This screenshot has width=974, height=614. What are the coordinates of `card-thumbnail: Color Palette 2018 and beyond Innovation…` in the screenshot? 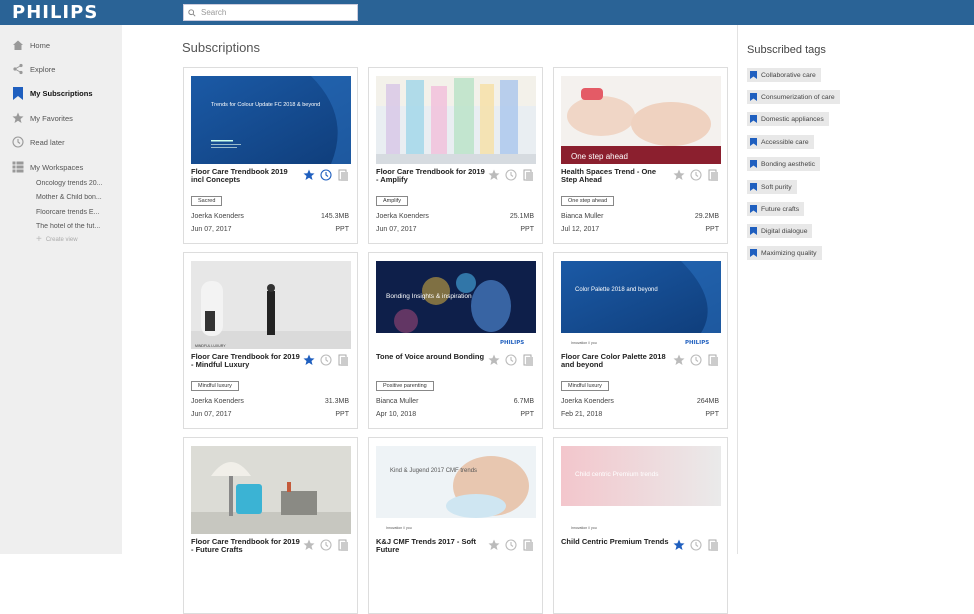 It's located at (641, 305).